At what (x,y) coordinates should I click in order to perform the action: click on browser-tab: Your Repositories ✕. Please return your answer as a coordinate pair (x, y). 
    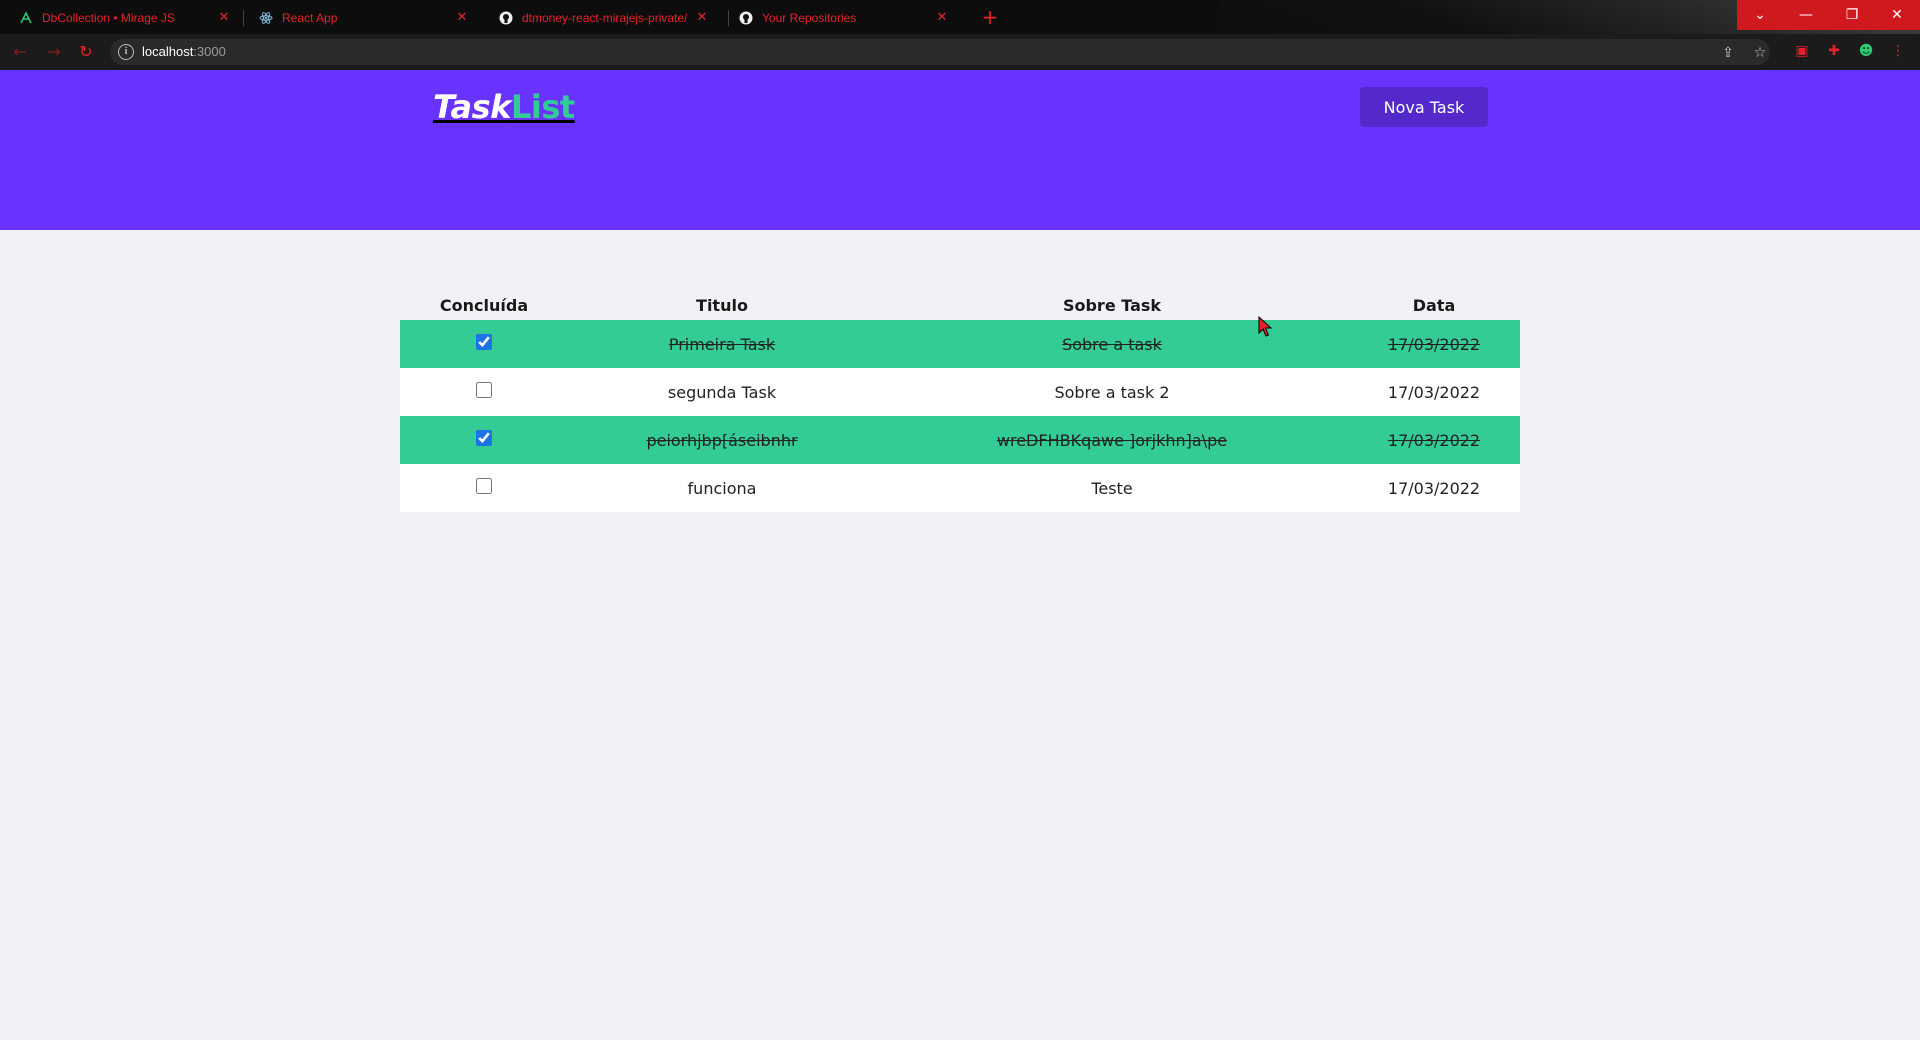
    Looking at the image, I should click on (840, 18).